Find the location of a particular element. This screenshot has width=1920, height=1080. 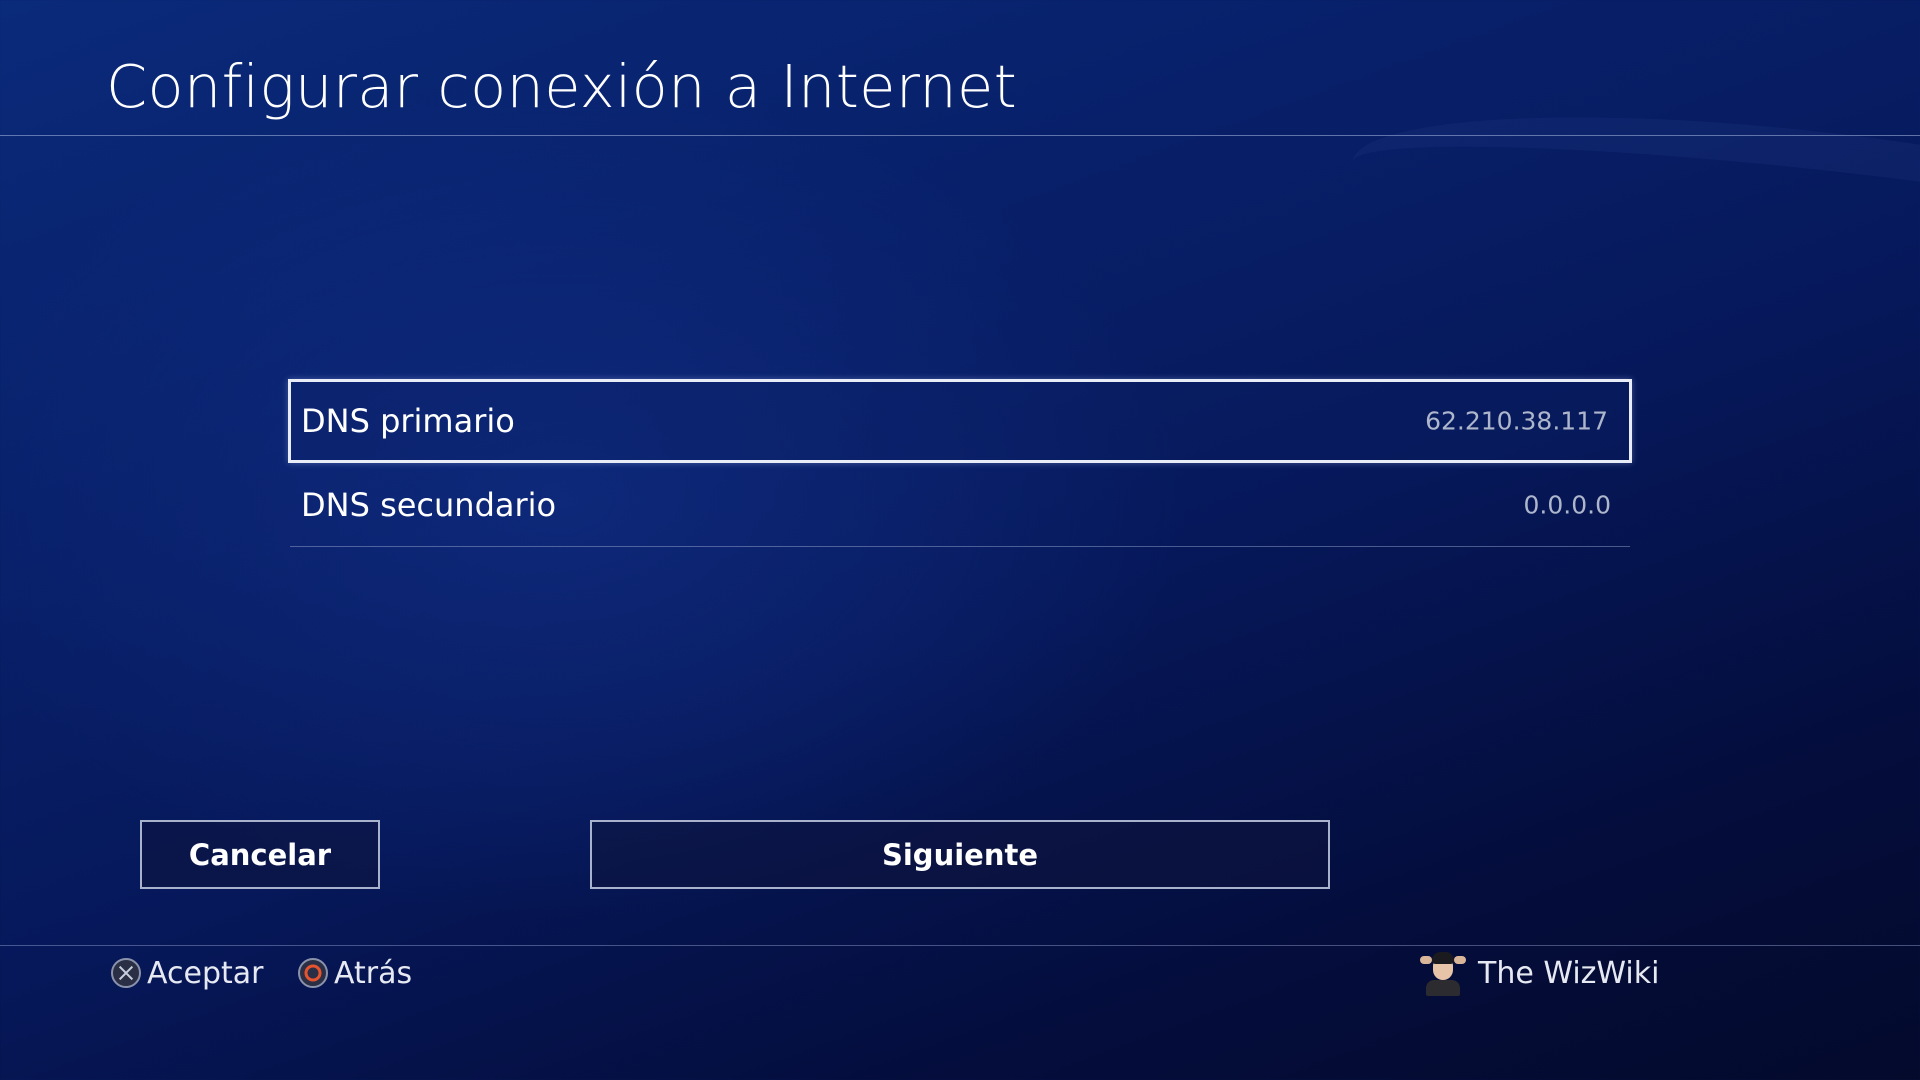

back-hint: Atrás is located at coordinates (355, 973).